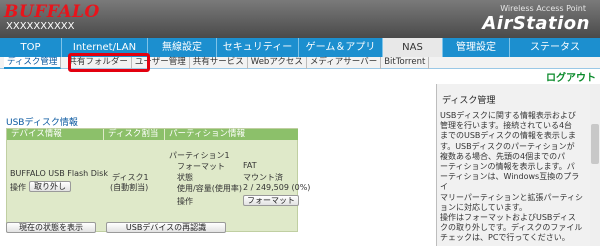  Describe the element at coordinates (405, 63) in the screenshot. I see `subnav-bittorrent: BitTorrent` at that location.